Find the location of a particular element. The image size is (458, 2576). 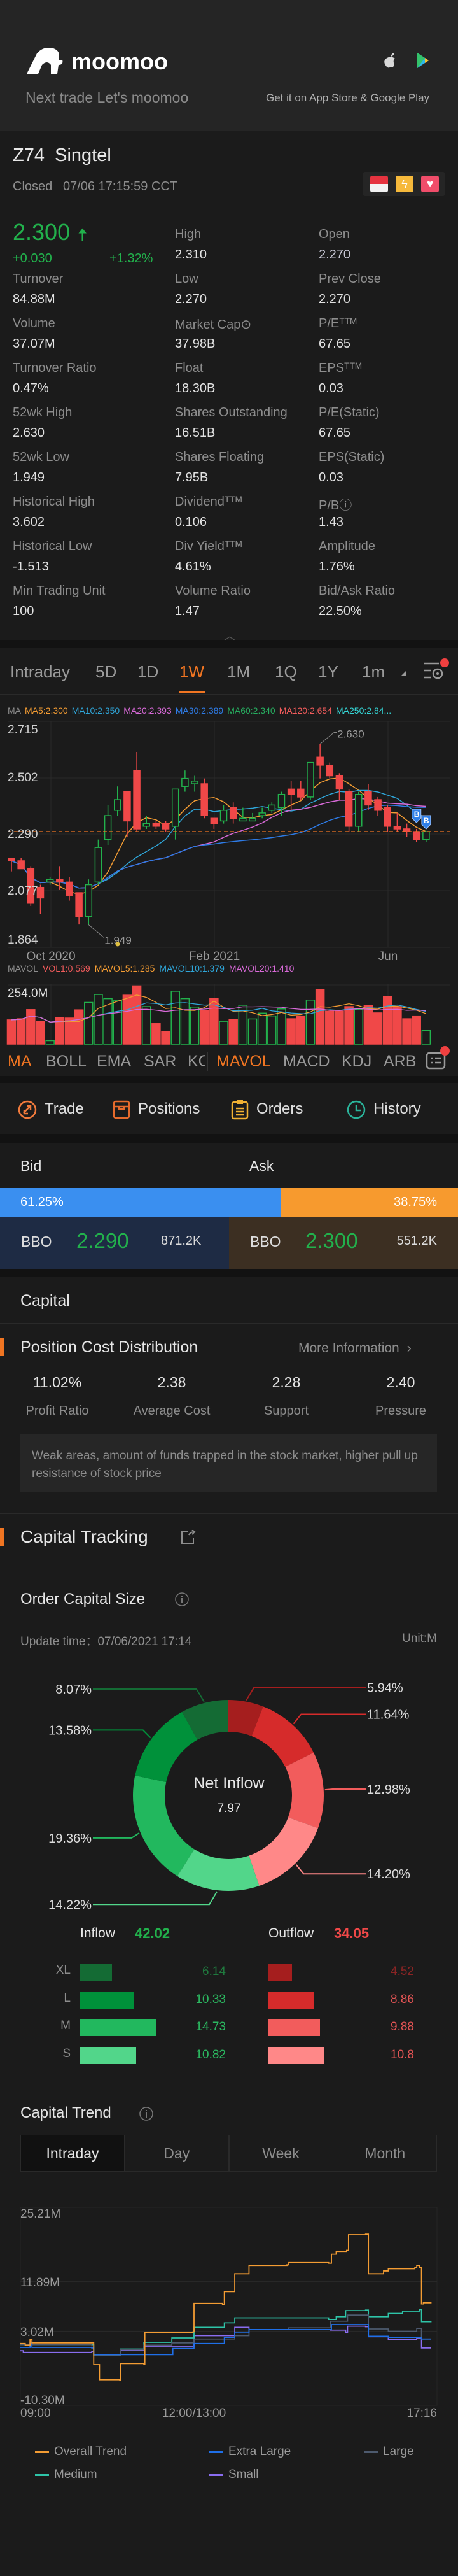

google-play-icon is located at coordinates (423, 60).